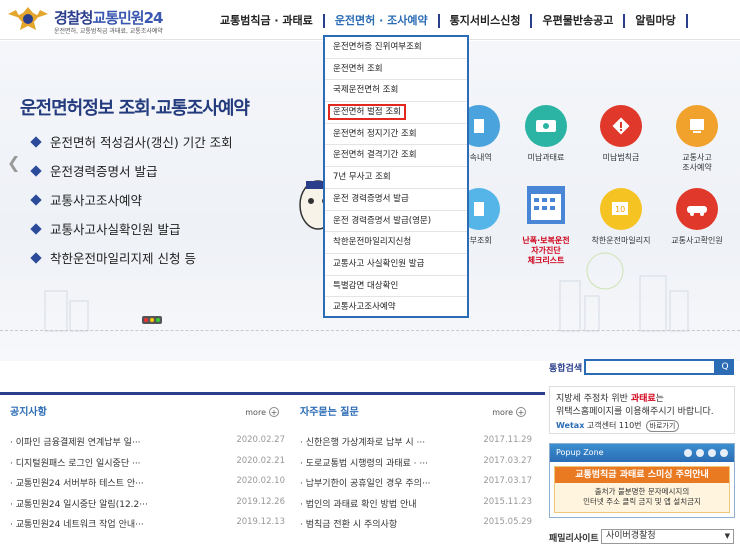 Image resolution: width=740 pixels, height=546 pixels. Describe the element at coordinates (147, 527) in the screenshot. I see `notice-row: 교통민원24 네트워크 작업 안내···2019.12.13` at that location.